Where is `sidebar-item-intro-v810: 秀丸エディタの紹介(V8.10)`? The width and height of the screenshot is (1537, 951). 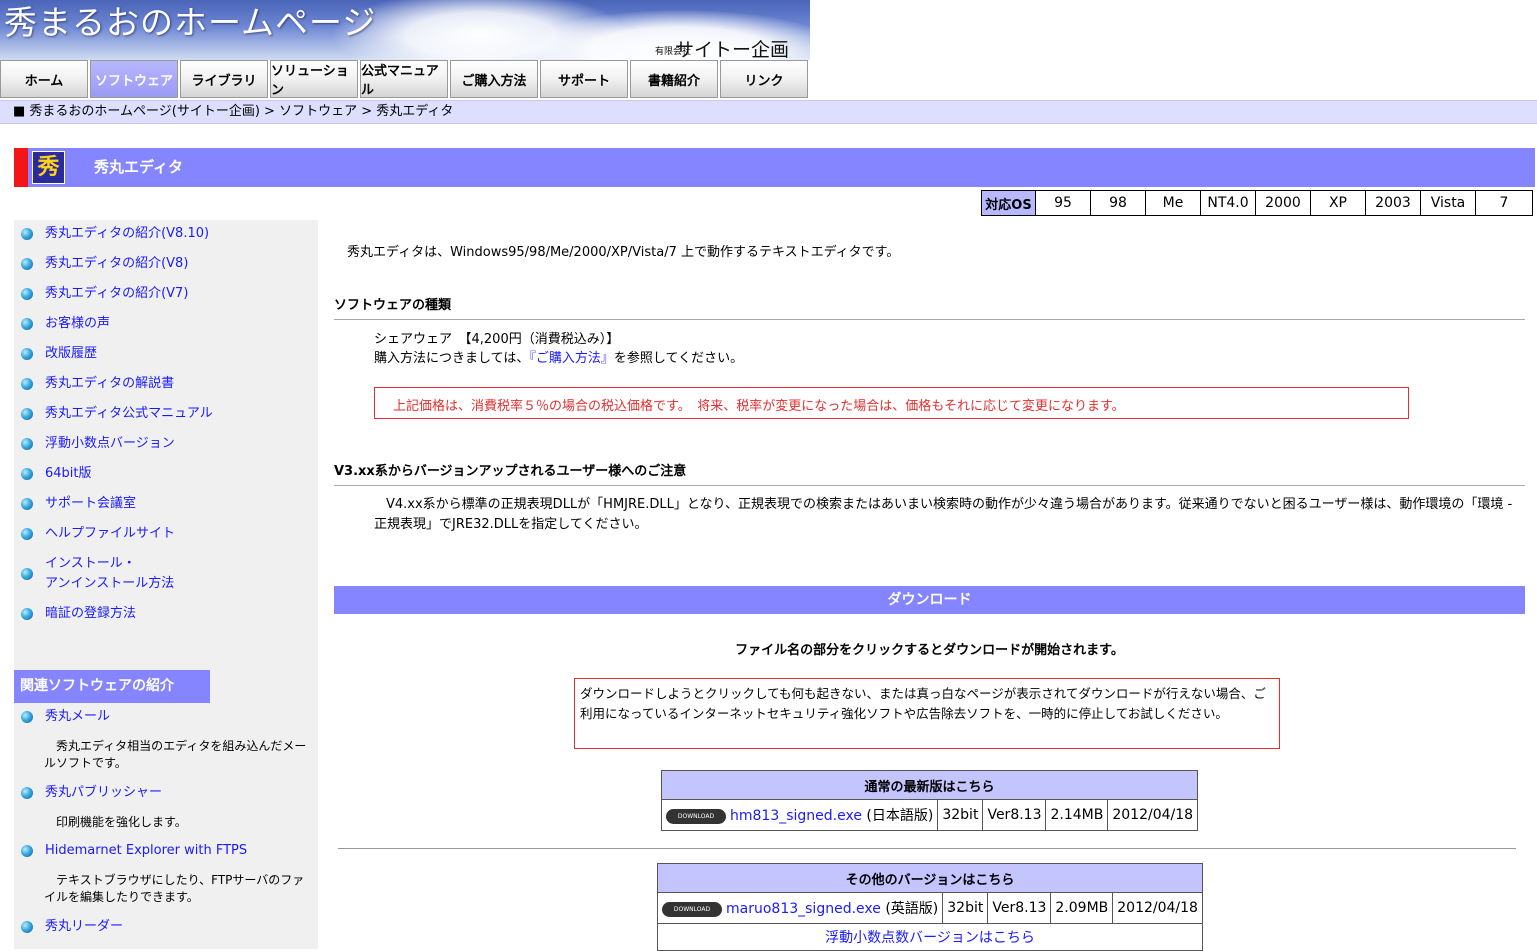
sidebar-item-intro-v810: 秀丸エディタの紹介(V8.10) is located at coordinates (115, 234).